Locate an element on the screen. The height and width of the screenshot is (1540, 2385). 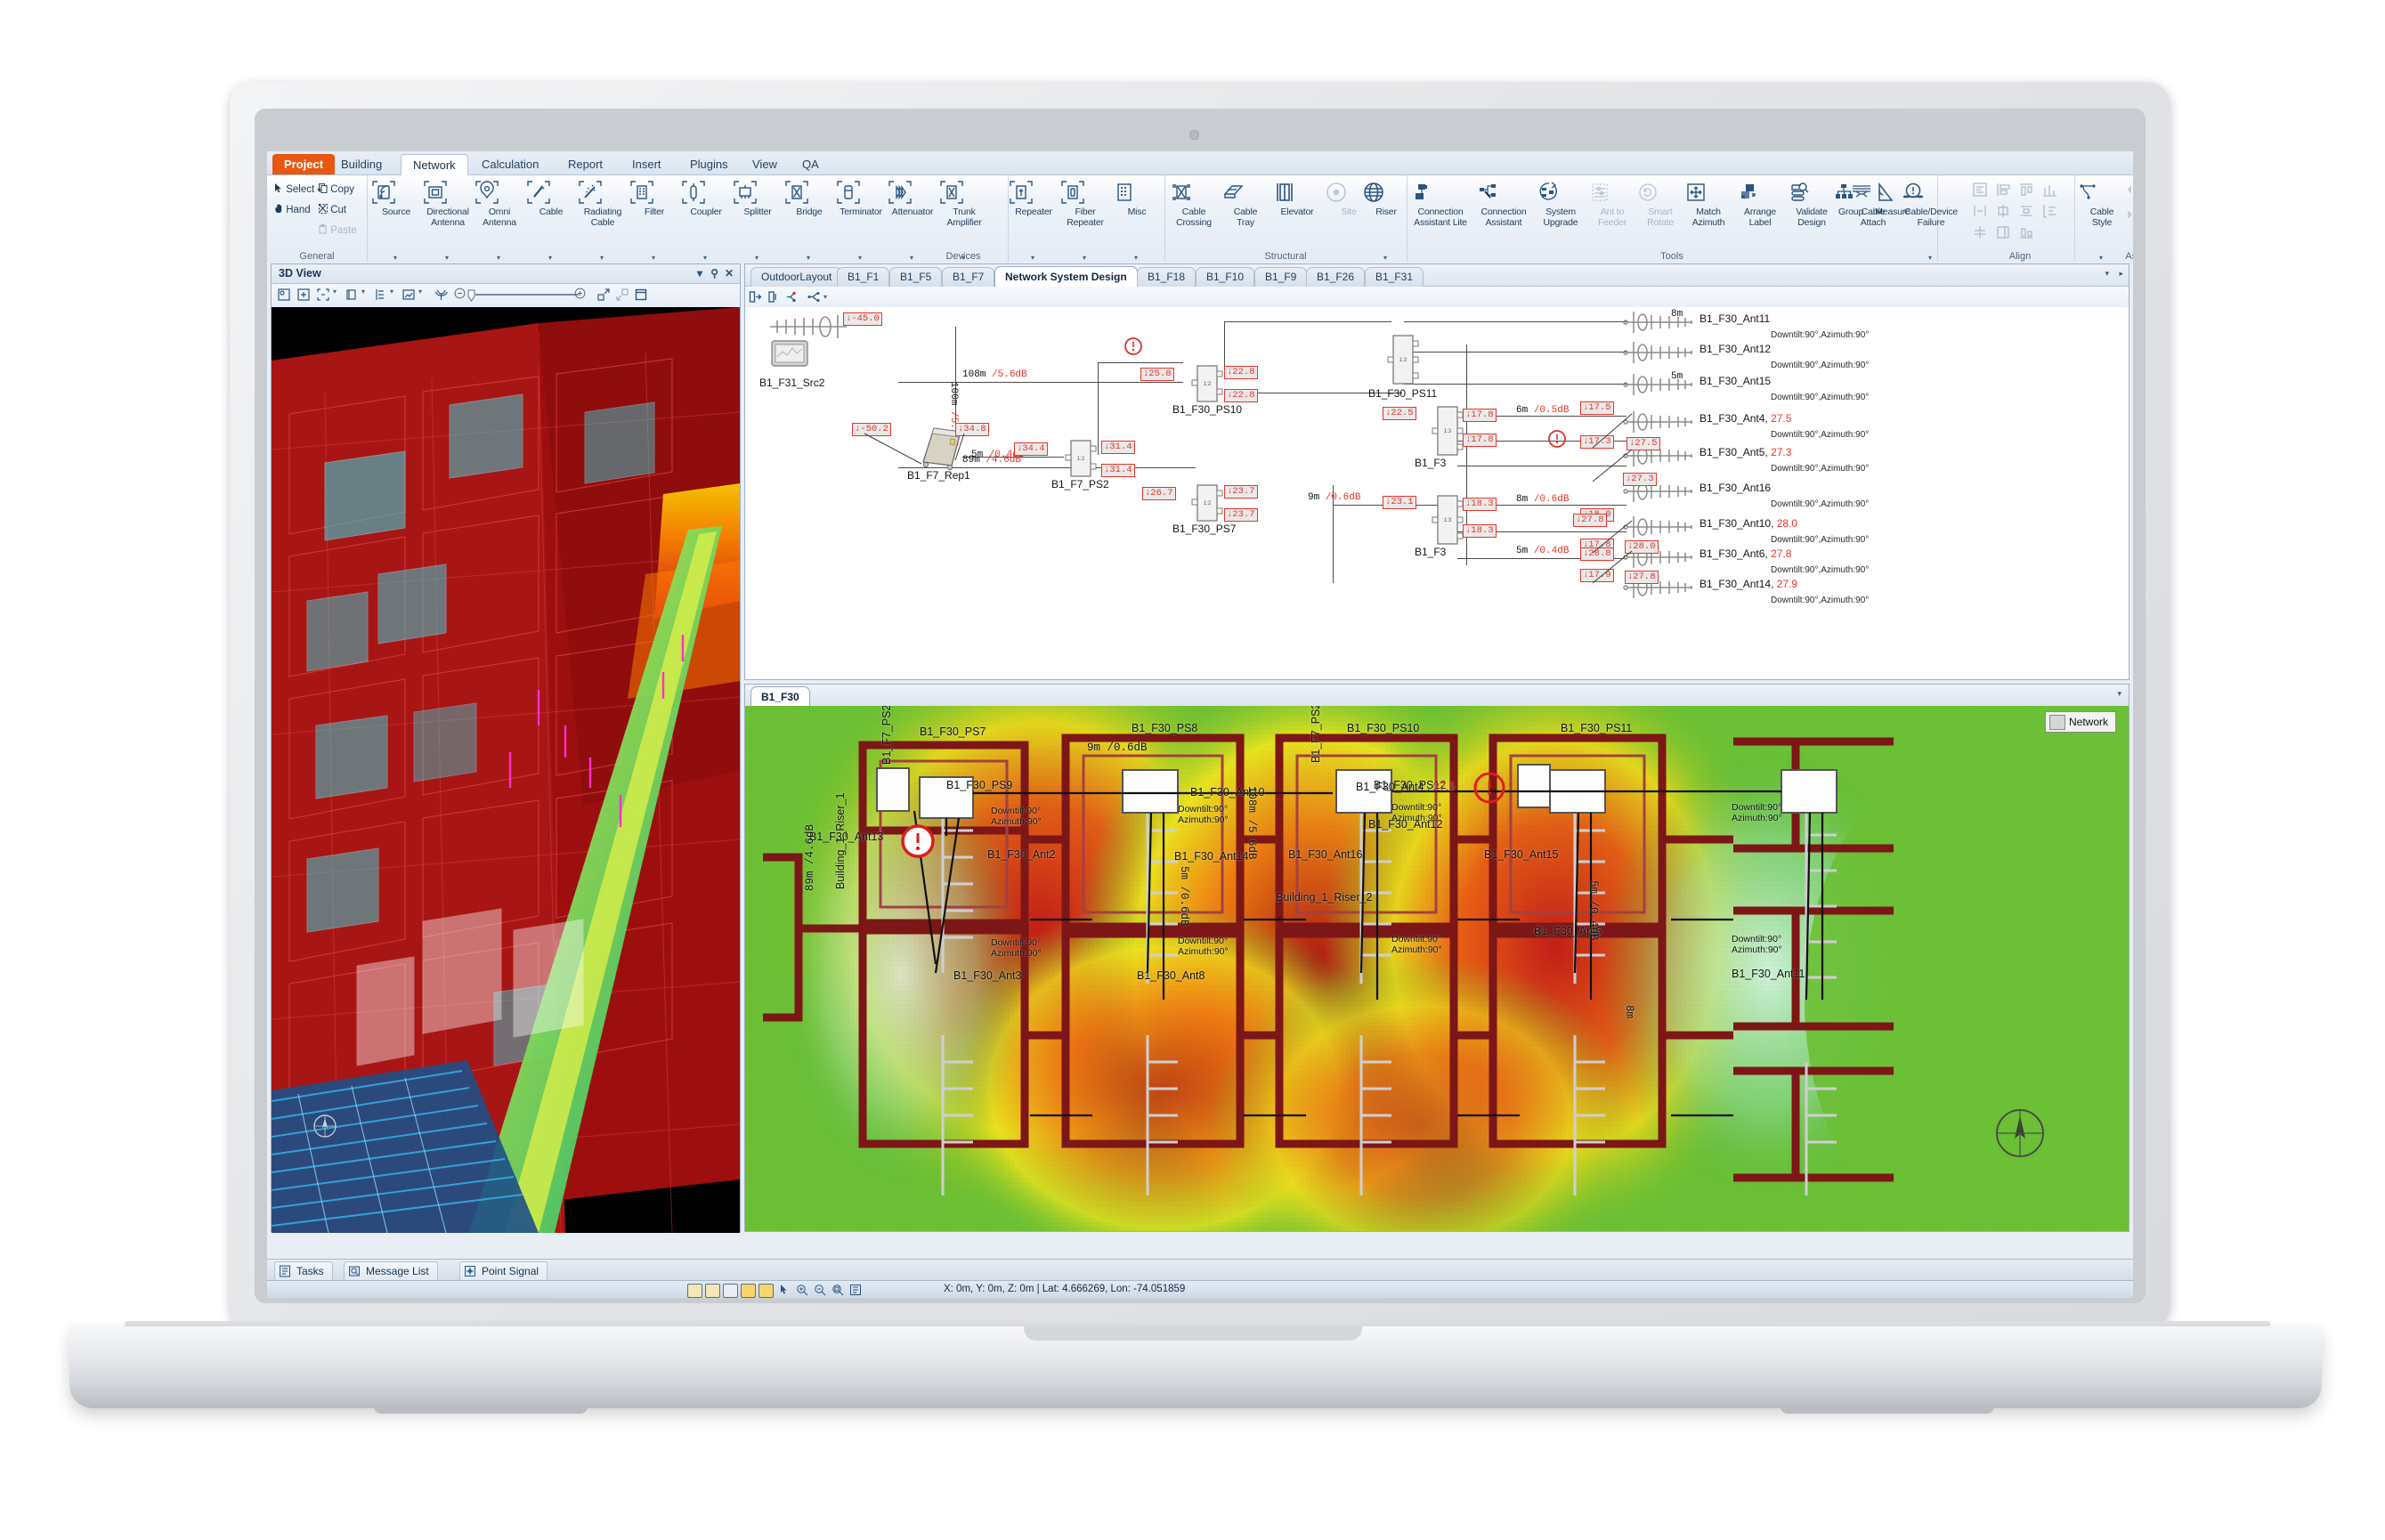
radiating-cable-button: Radiating Cable ▾ is located at coordinates (603, 220).